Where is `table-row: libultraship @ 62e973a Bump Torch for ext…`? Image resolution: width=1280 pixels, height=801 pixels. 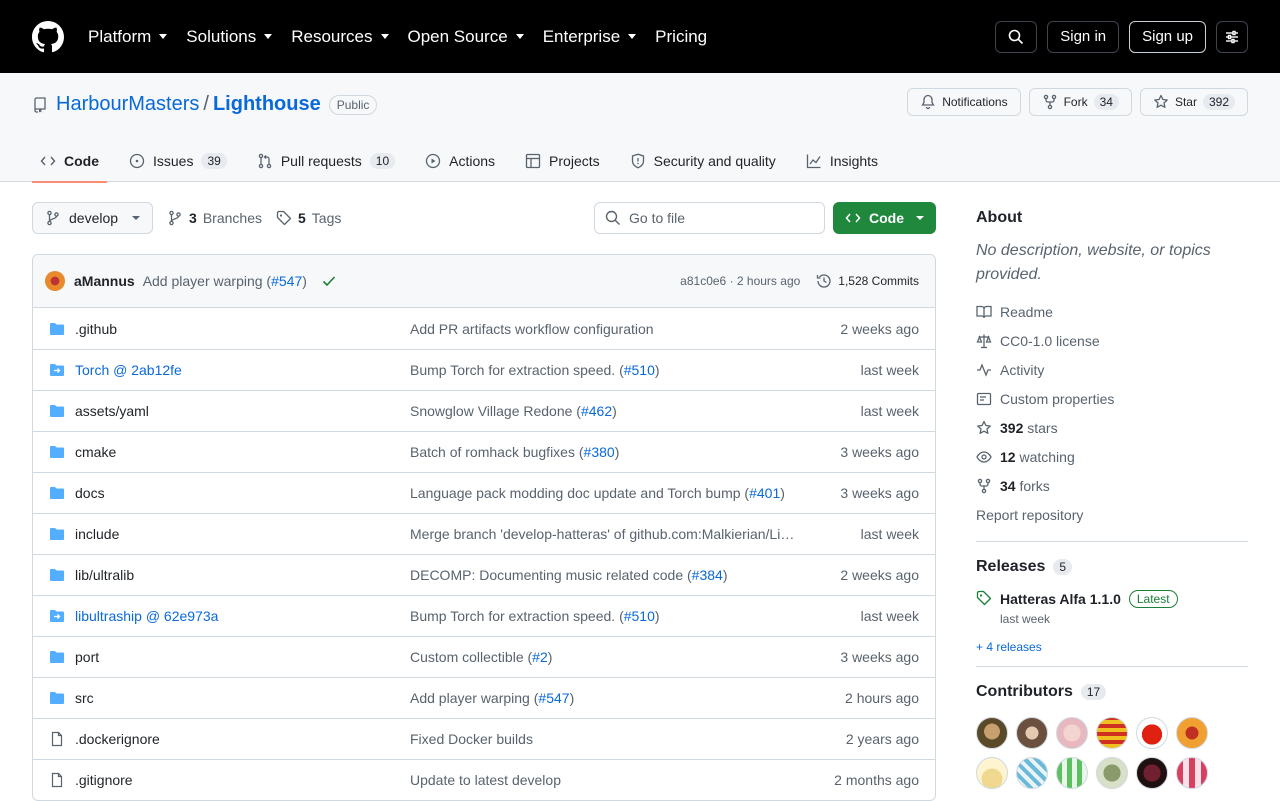 table-row: libultraship @ 62e973a Bump Torch for ext… is located at coordinates (484, 615).